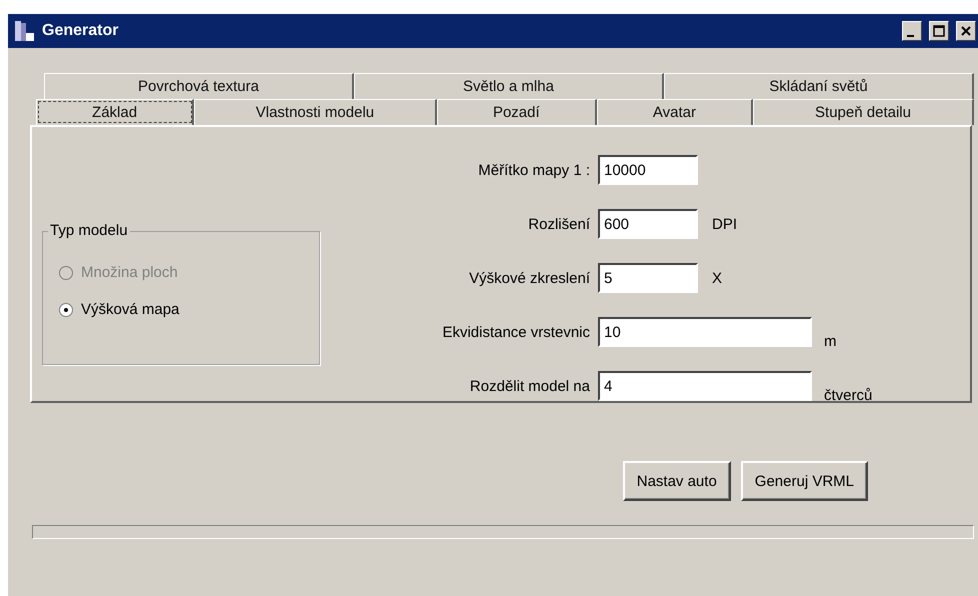  Describe the element at coordinates (725, 224) in the screenshot. I see `unit-label: DPI` at that location.